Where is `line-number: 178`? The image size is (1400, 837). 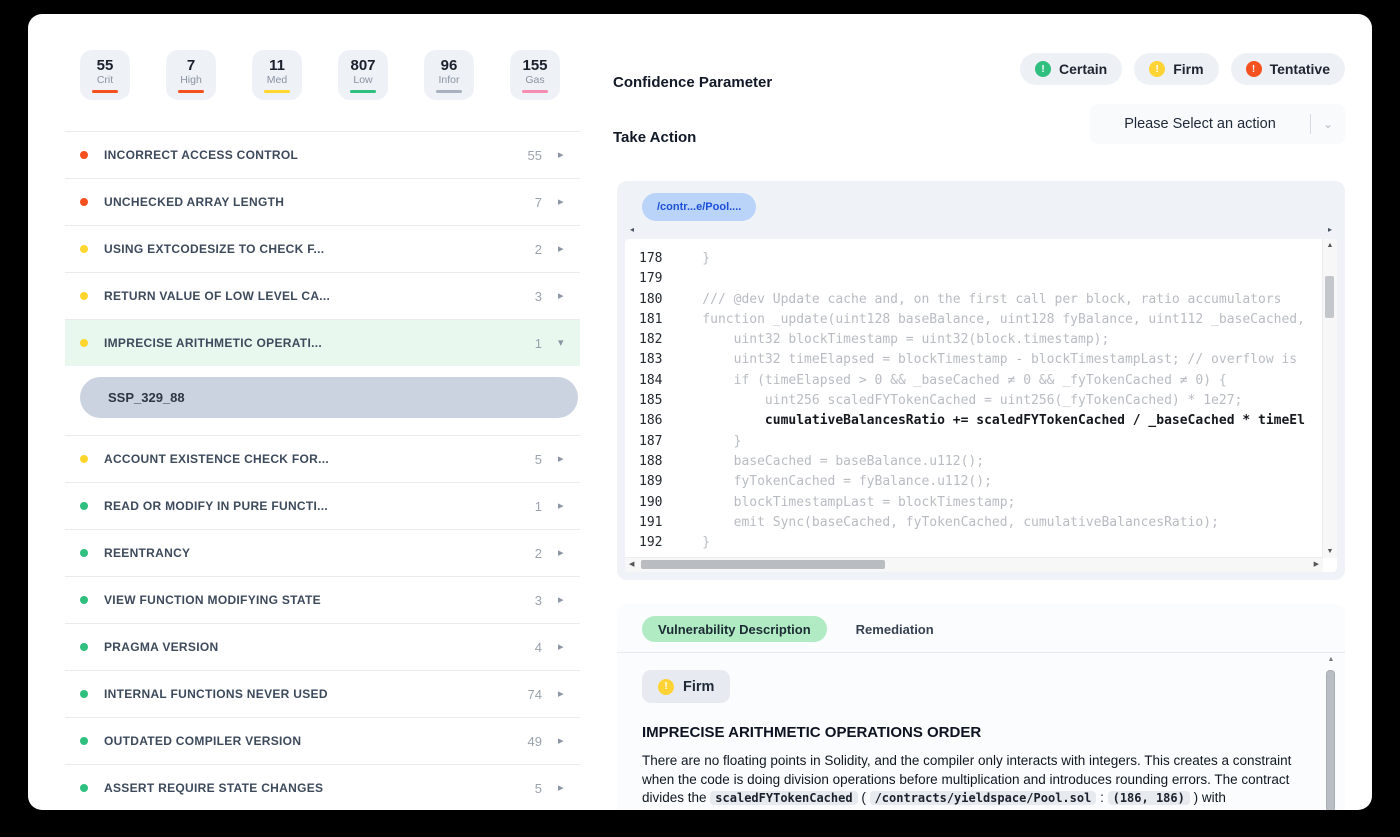 line-number: 178 is located at coordinates (651, 258).